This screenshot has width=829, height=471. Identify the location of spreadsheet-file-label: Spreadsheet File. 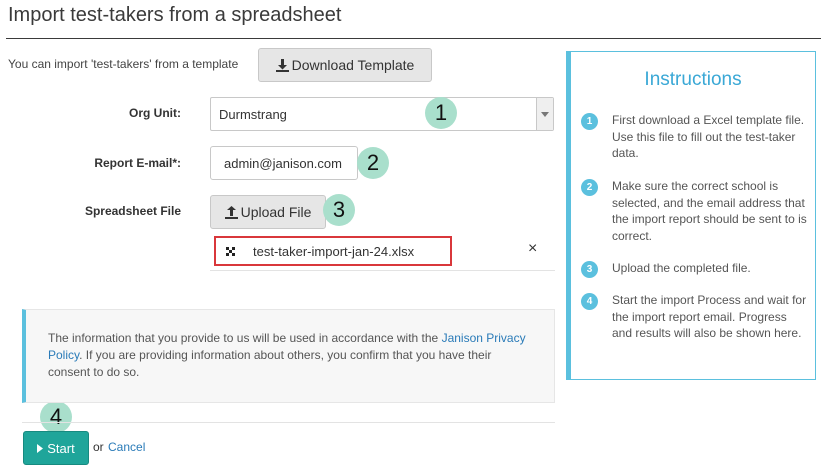
(132, 211).